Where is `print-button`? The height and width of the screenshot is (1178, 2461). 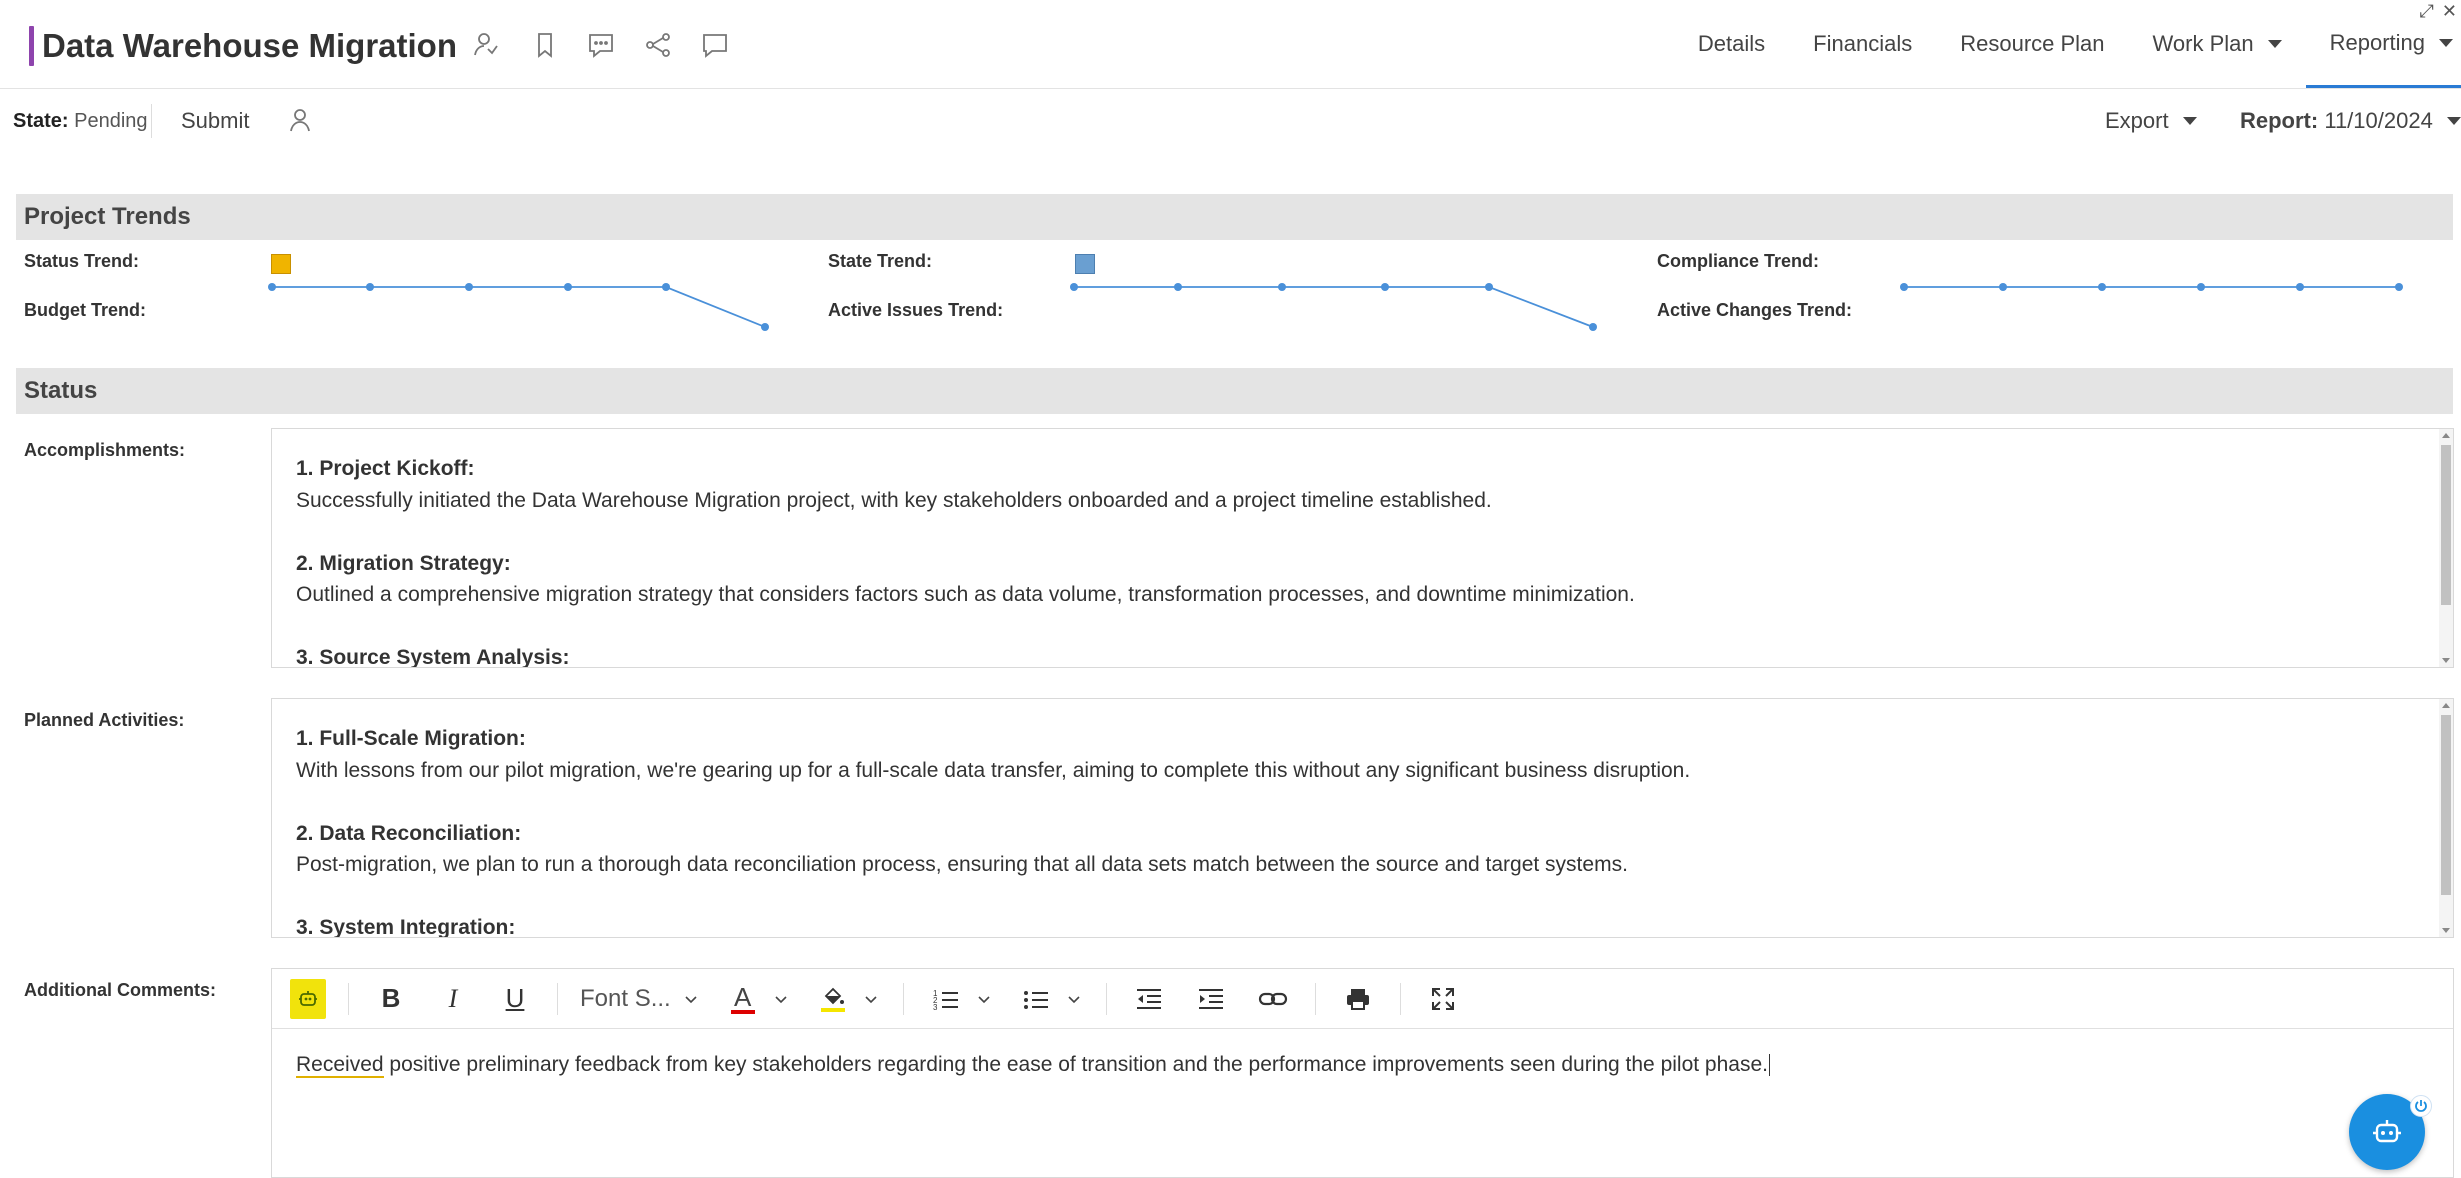
print-button is located at coordinates (1358, 999).